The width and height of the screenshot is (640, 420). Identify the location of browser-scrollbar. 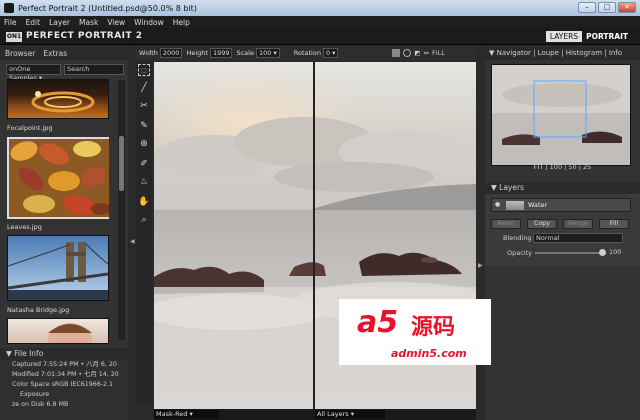
(121, 210).